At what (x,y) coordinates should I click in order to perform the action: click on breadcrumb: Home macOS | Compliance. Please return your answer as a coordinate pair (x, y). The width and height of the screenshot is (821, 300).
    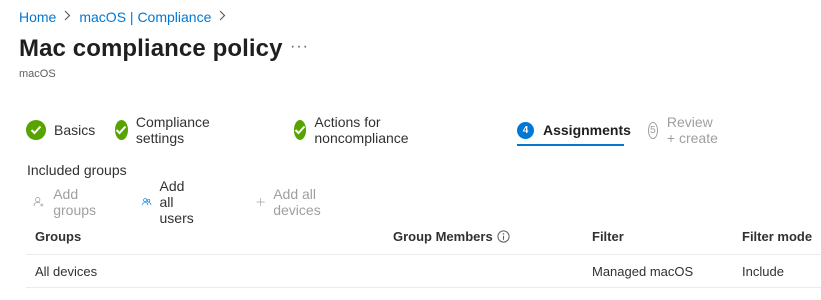
    Looking at the image, I should click on (126, 17).